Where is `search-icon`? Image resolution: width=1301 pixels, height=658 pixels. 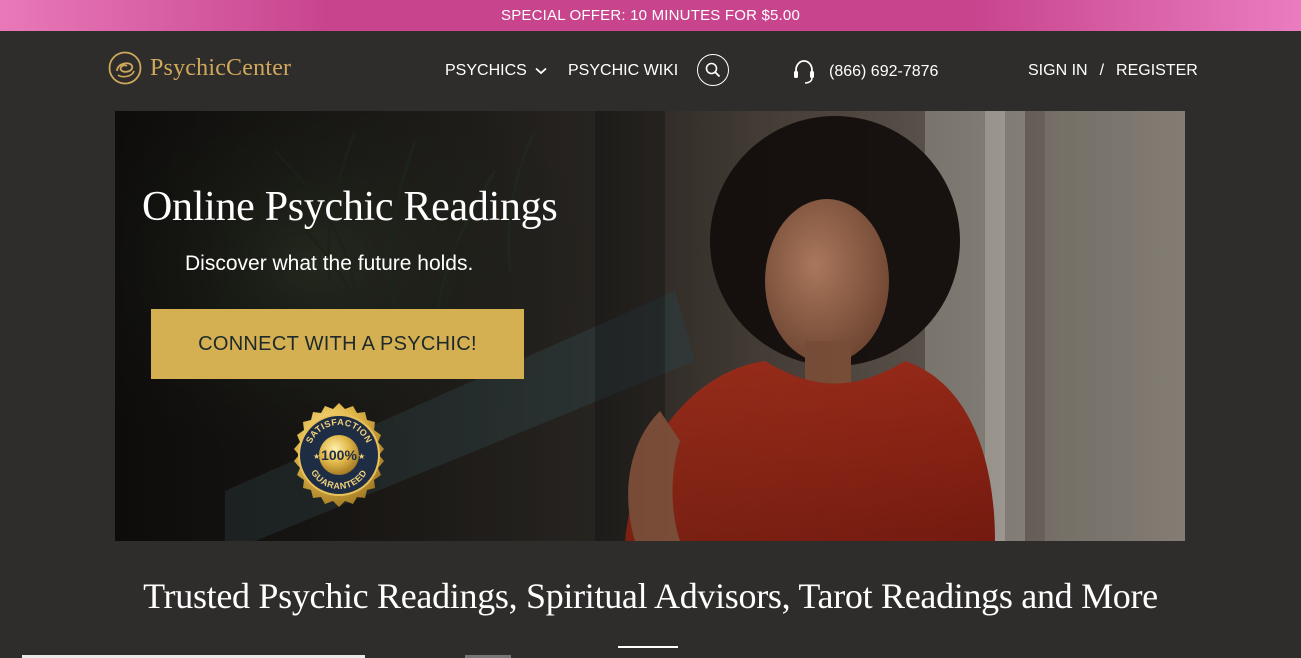
search-icon is located at coordinates (713, 70).